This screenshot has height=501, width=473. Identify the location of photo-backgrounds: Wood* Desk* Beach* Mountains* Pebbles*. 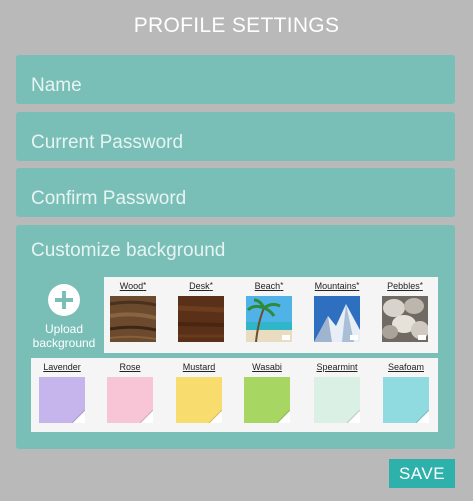
(271, 315).